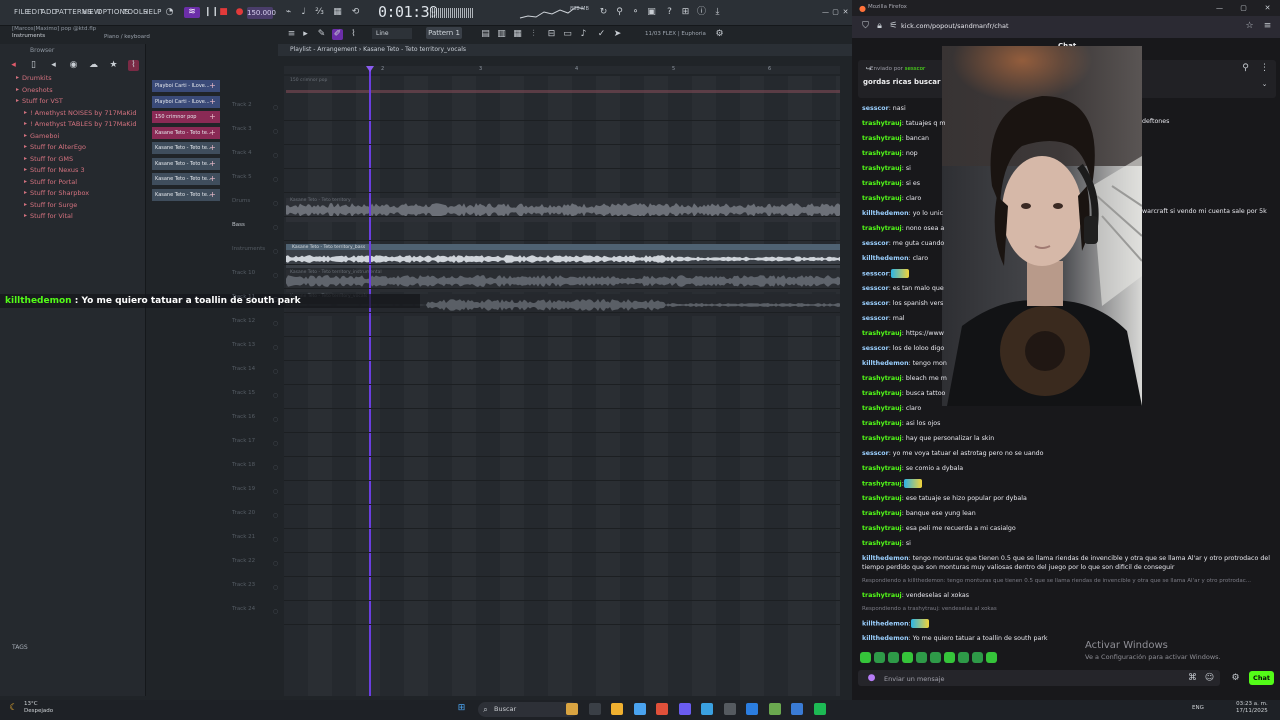 The height and width of the screenshot is (720, 1280). What do you see at coordinates (303, 12) in the screenshot?
I see `step-icon: ♩` at bounding box center [303, 12].